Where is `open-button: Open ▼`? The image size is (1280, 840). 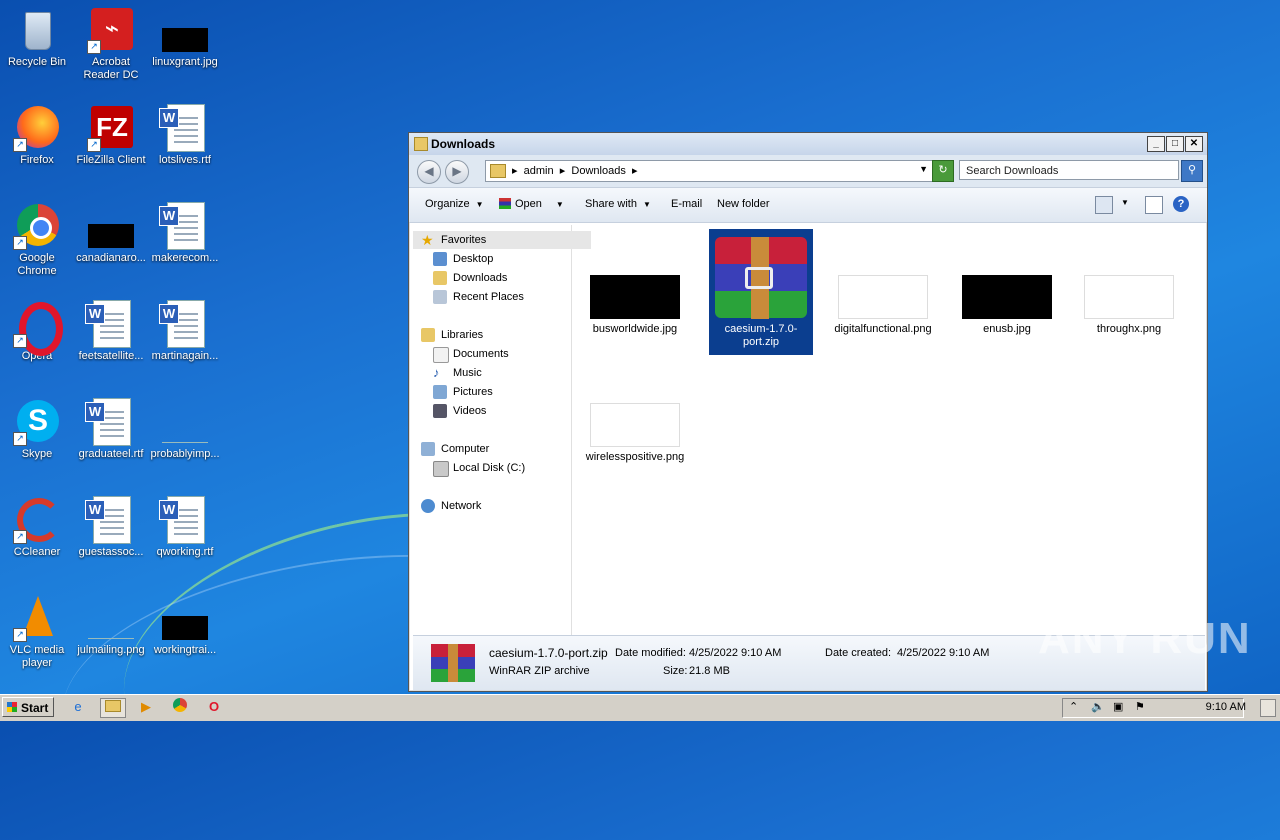 open-button: Open ▼ is located at coordinates (531, 204).